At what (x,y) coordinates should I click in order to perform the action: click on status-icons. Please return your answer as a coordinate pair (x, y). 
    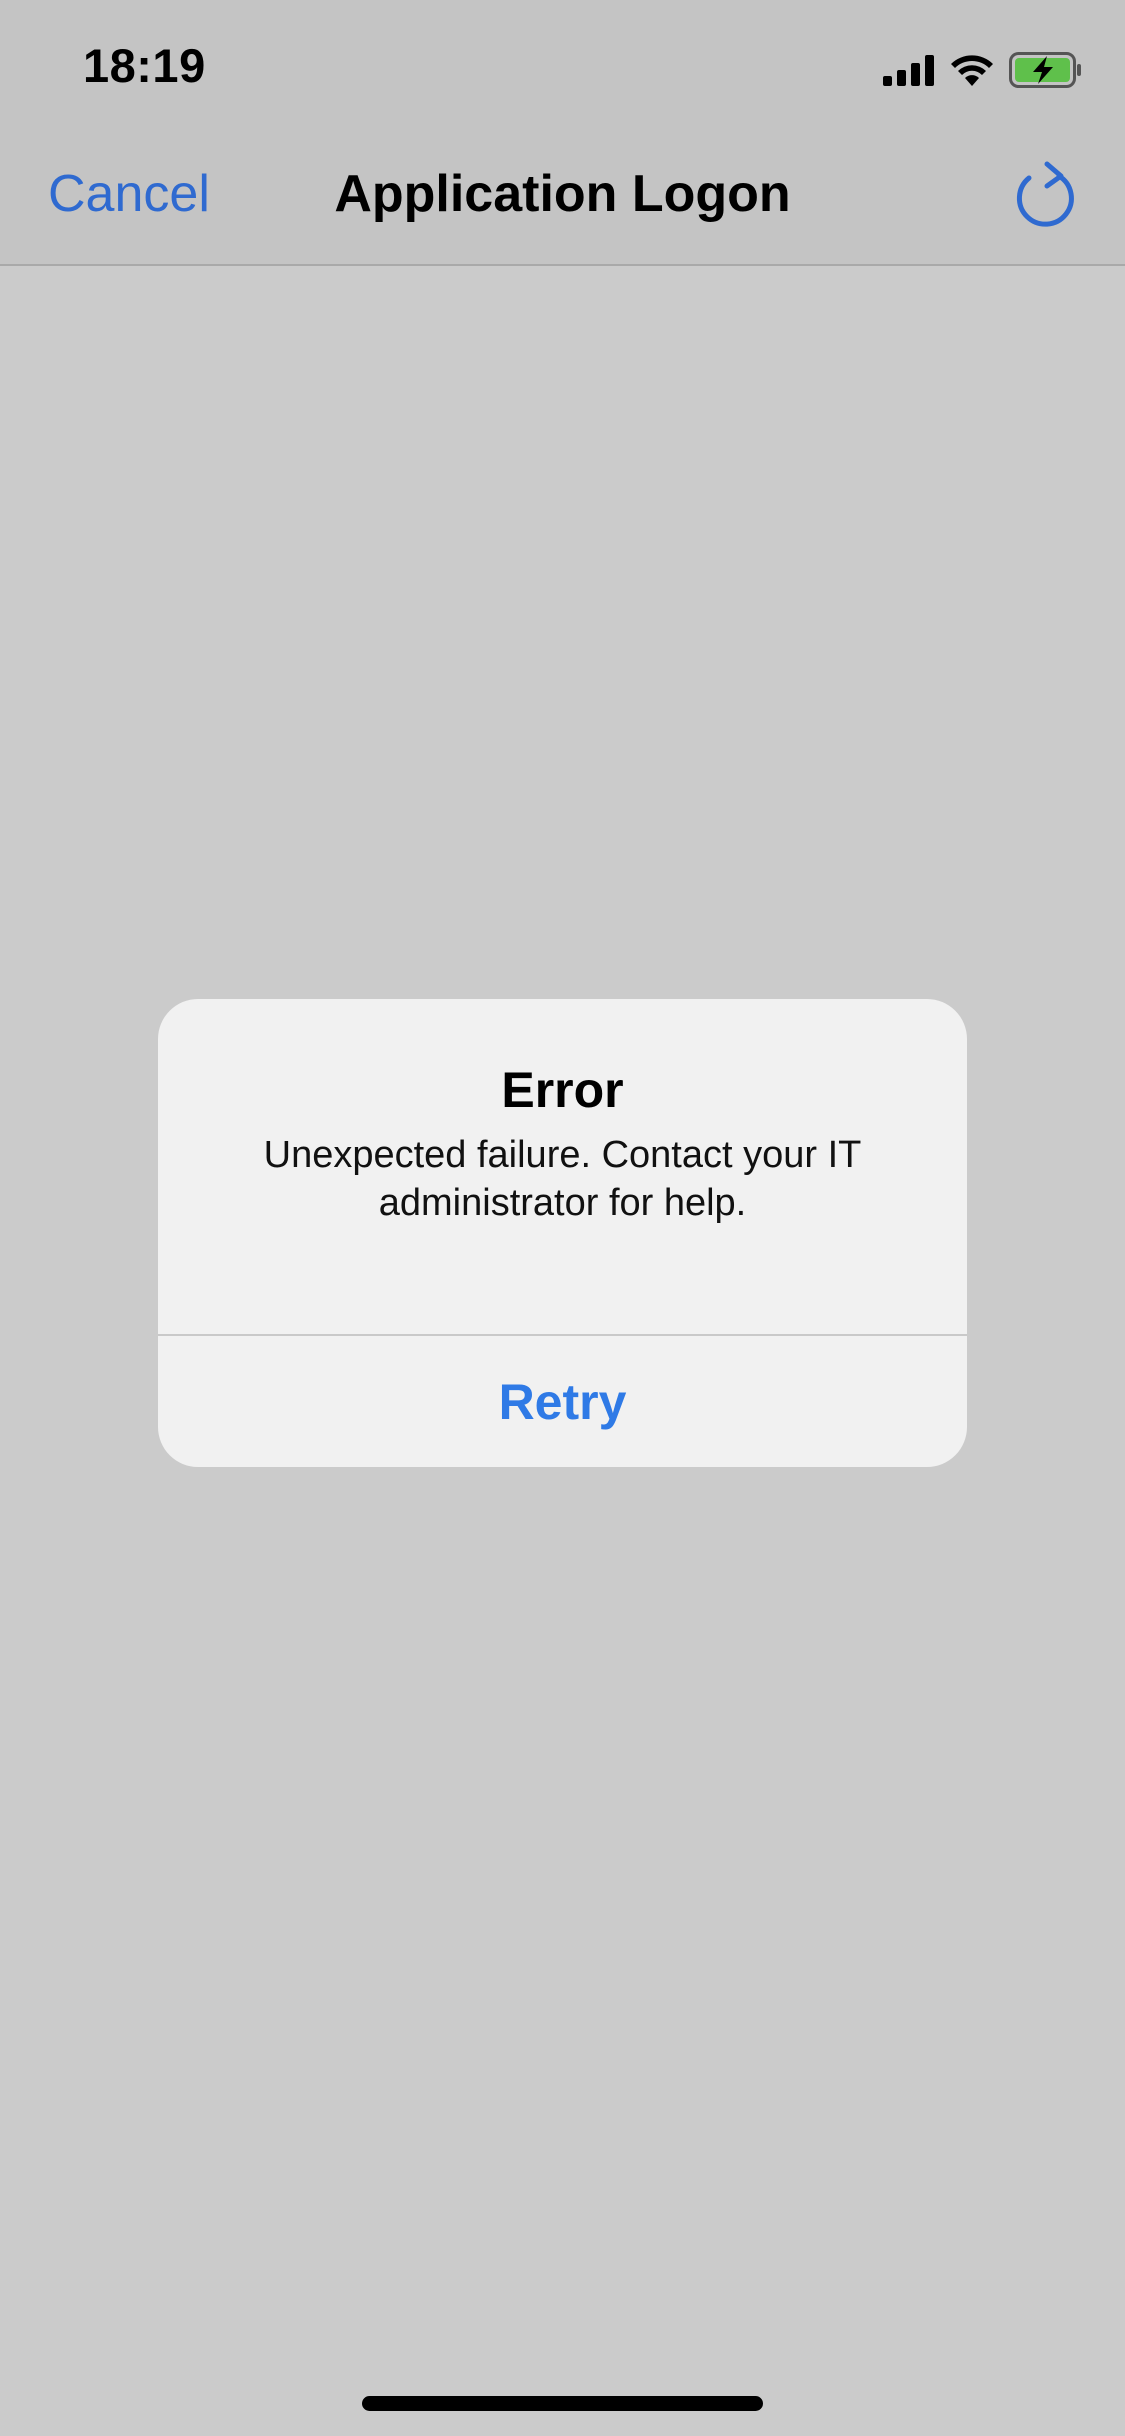
    Looking at the image, I should click on (983, 70).